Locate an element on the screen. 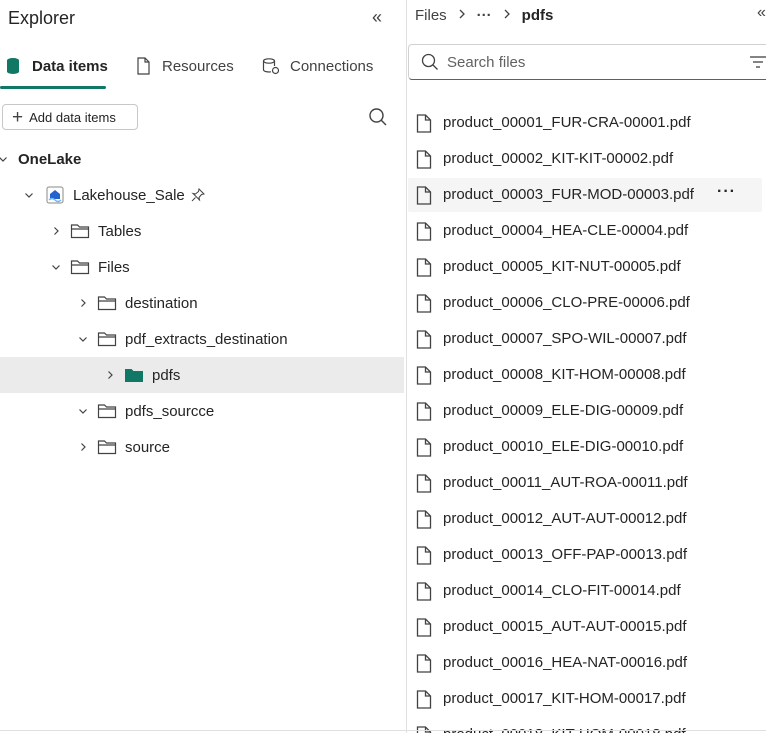 The width and height of the screenshot is (766, 733). add-data-items-button: + Add data items is located at coordinates (70, 117).